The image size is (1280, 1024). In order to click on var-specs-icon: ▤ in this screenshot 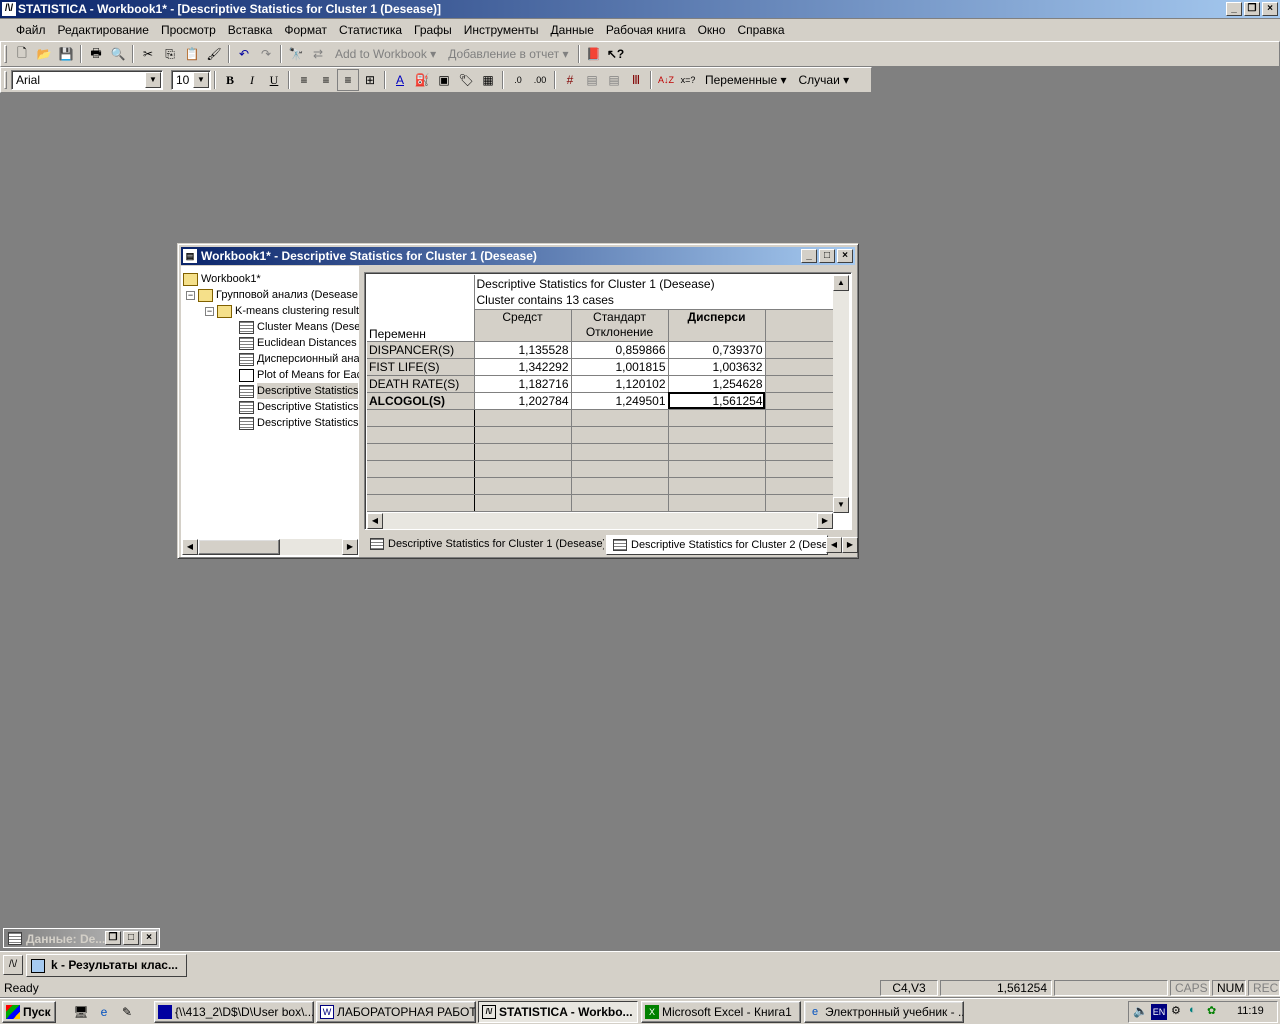, I will do `click(592, 80)`.